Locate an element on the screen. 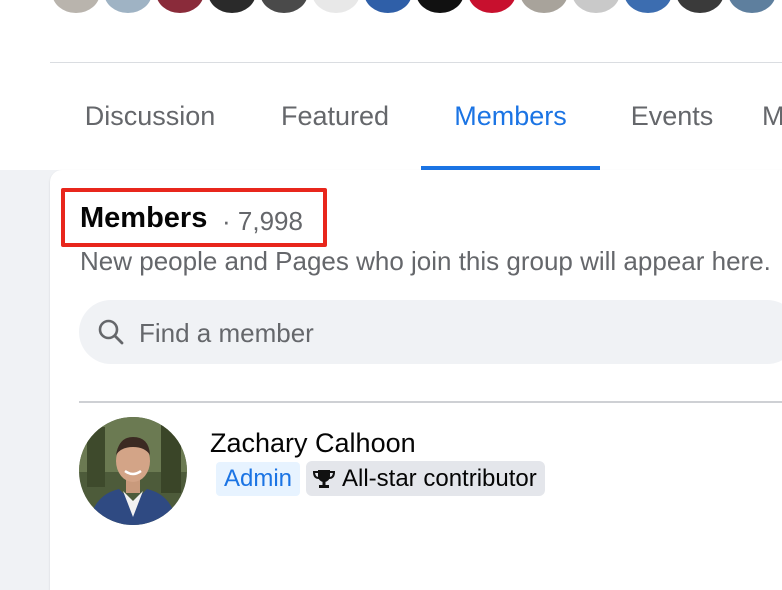 The image size is (782, 590). member-avatar-strip is located at coordinates (416, 7).